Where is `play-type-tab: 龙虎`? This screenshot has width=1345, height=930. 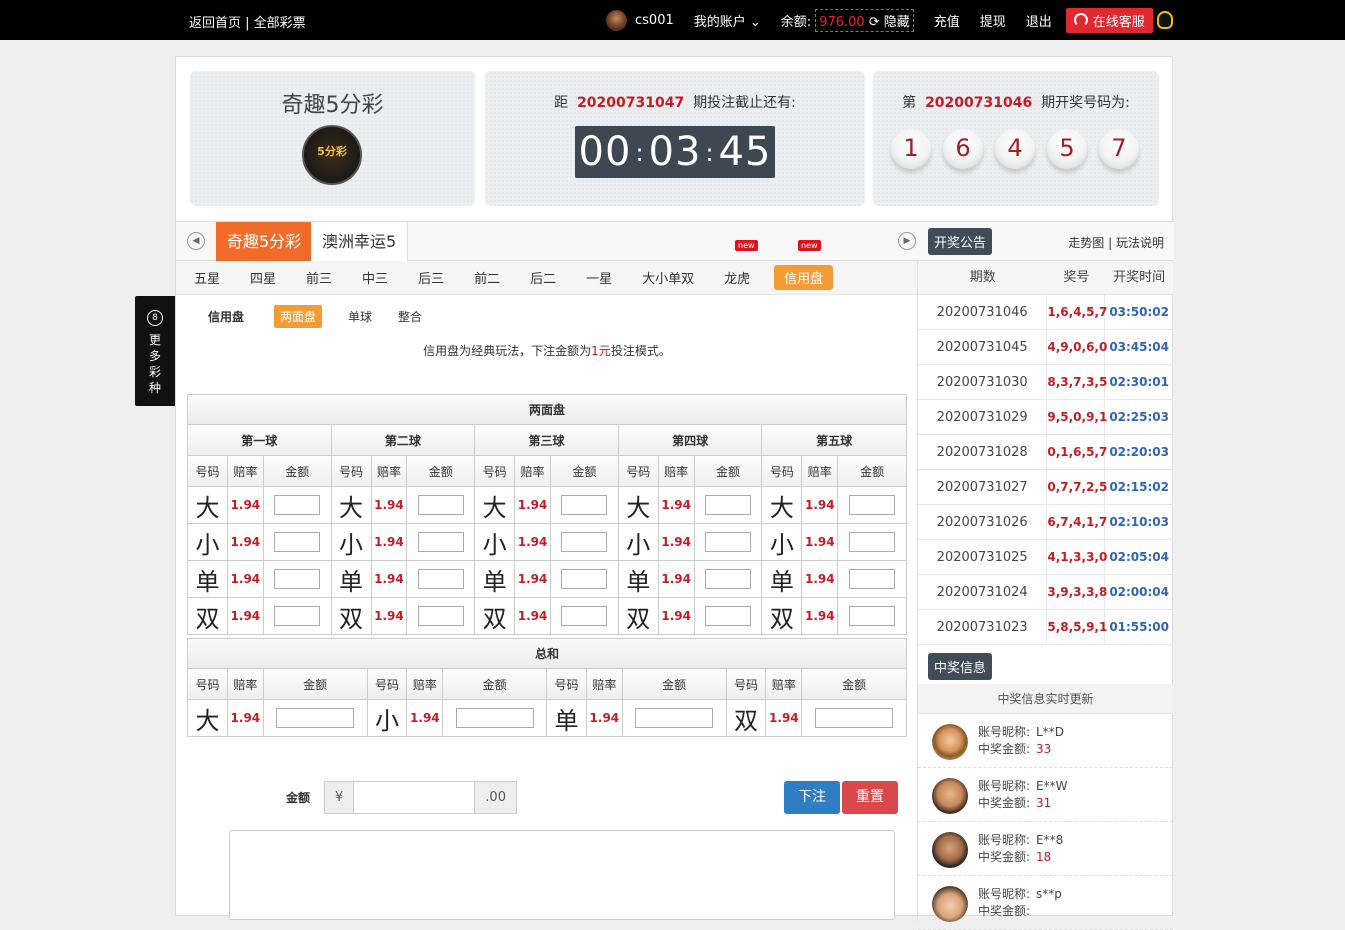
play-type-tab: 龙虎 is located at coordinates (737, 277).